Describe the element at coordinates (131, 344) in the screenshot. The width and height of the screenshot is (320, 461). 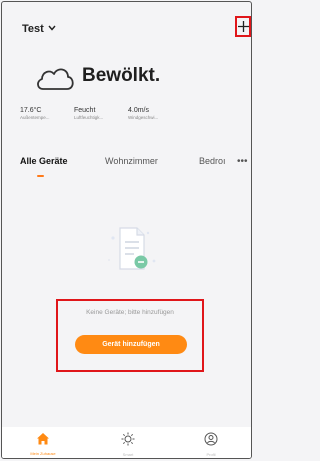
I see `add-device-cta-button: Gerät hinzufügen` at that location.